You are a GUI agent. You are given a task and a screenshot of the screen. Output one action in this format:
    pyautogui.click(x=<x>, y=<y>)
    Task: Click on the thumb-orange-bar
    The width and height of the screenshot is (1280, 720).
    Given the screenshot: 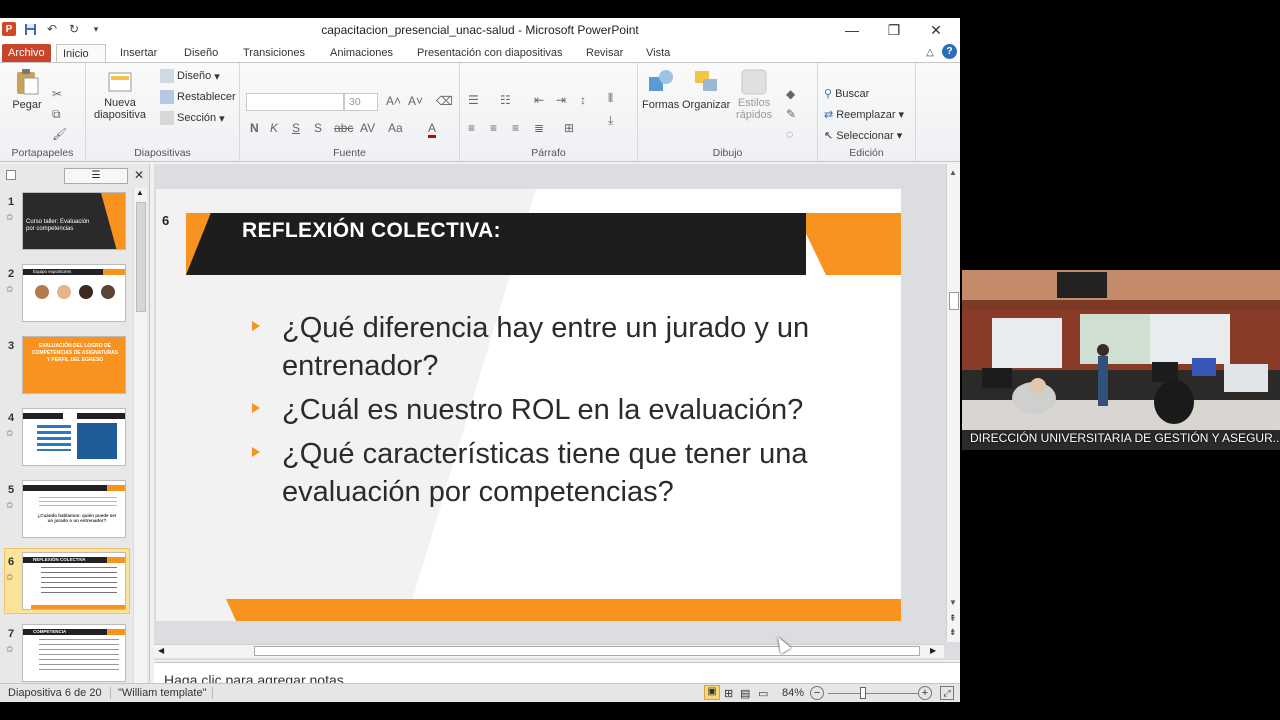 What is the action you would take?
    pyautogui.click(x=116, y=560)
    